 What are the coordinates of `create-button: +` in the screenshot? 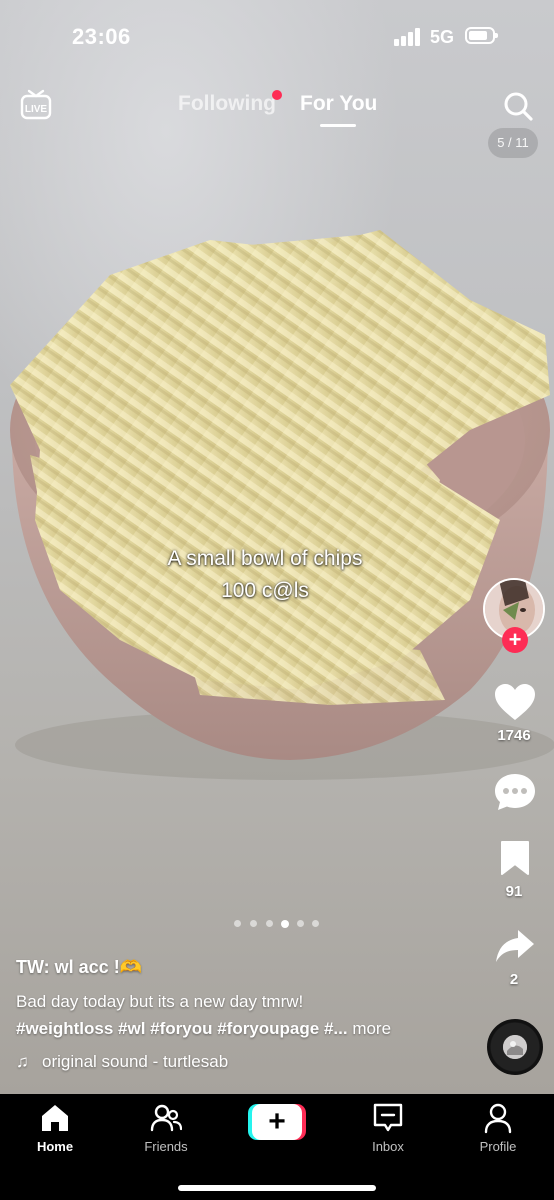 It's located at (277, 1122).